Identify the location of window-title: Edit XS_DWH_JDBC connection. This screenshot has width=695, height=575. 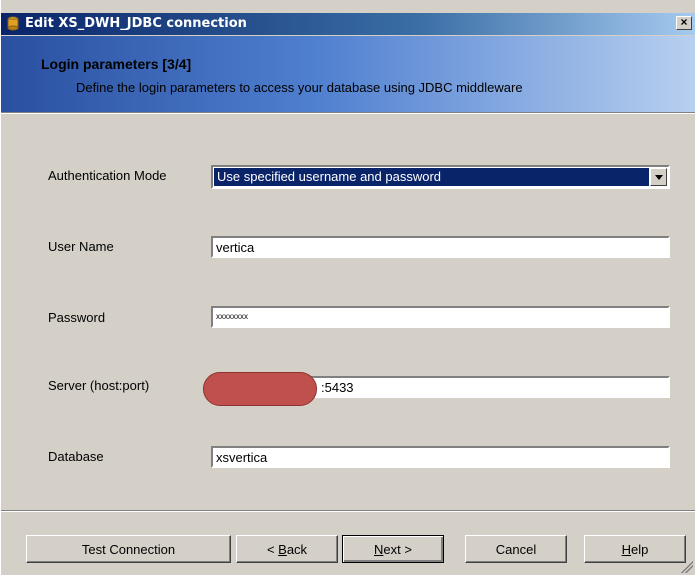
(136, 23).